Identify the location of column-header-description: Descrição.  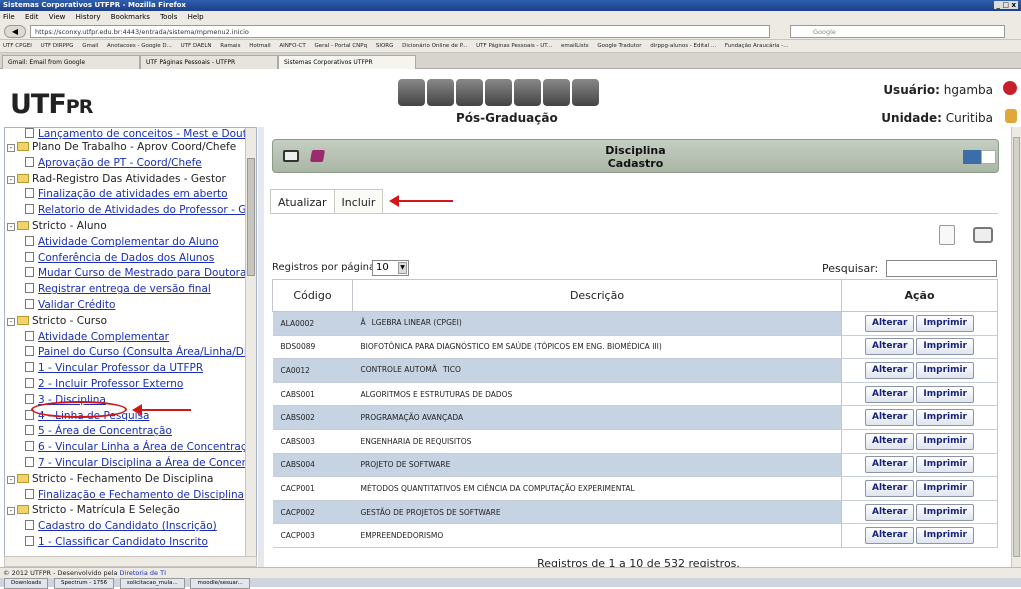
(597, 295).